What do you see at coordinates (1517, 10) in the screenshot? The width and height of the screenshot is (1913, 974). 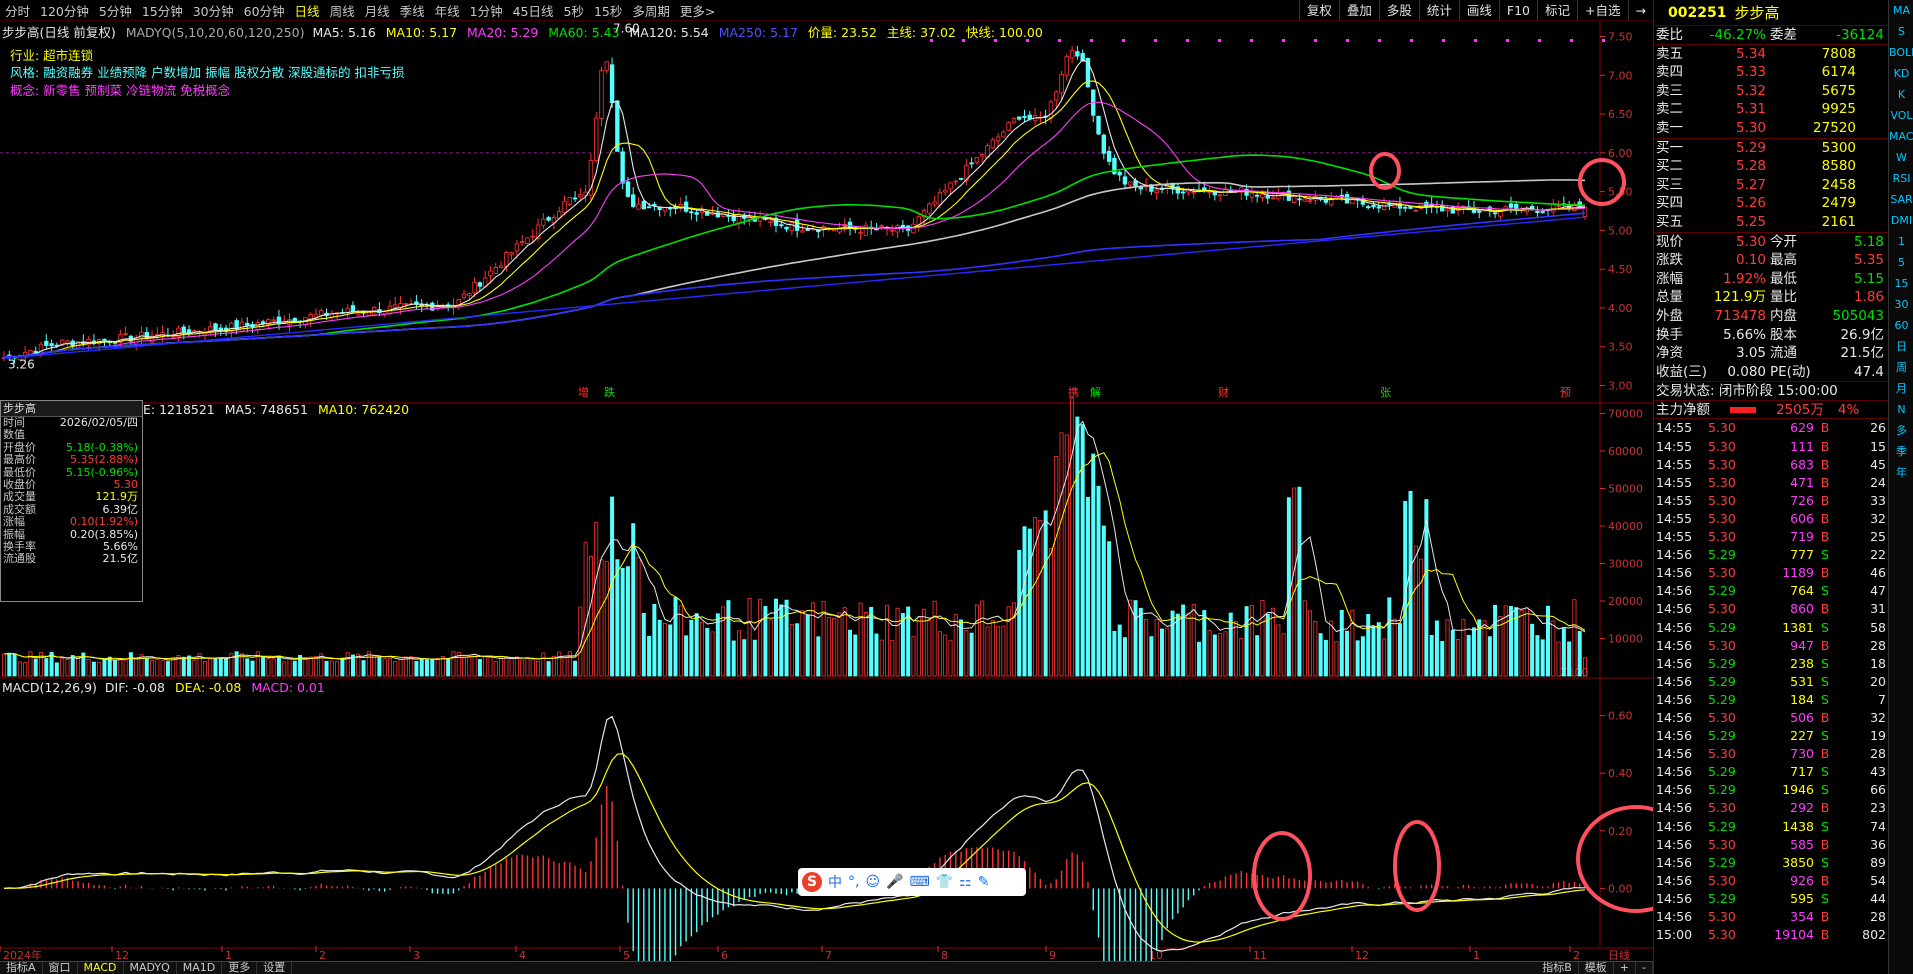 I see `tool-button-5: F10` at bounding box center [1517, 10].